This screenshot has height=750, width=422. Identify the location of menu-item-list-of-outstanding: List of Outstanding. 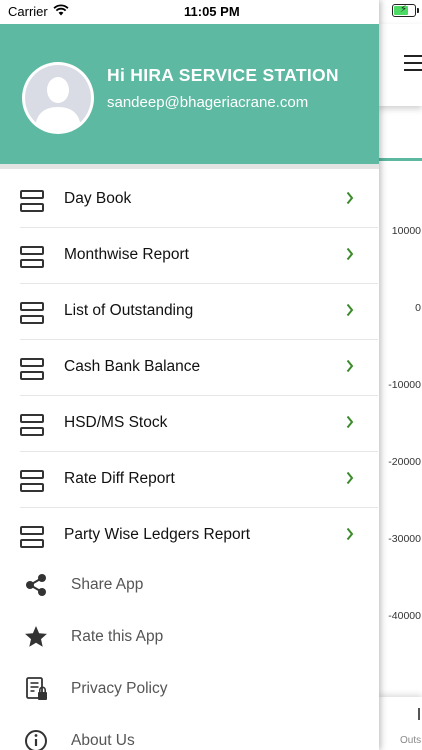
(199, 312).